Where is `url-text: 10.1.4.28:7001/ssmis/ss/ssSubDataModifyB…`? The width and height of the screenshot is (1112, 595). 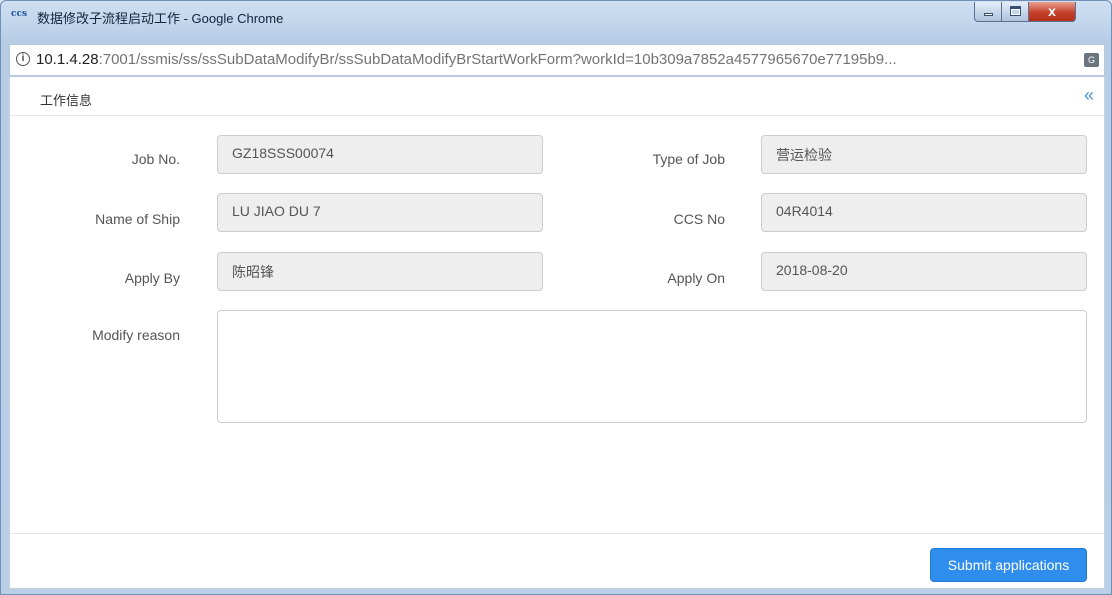
url-text: 10.1.4.28:7001/ssmis/ss/ssSubDataModifyB… is located at coordinates (548, 59).